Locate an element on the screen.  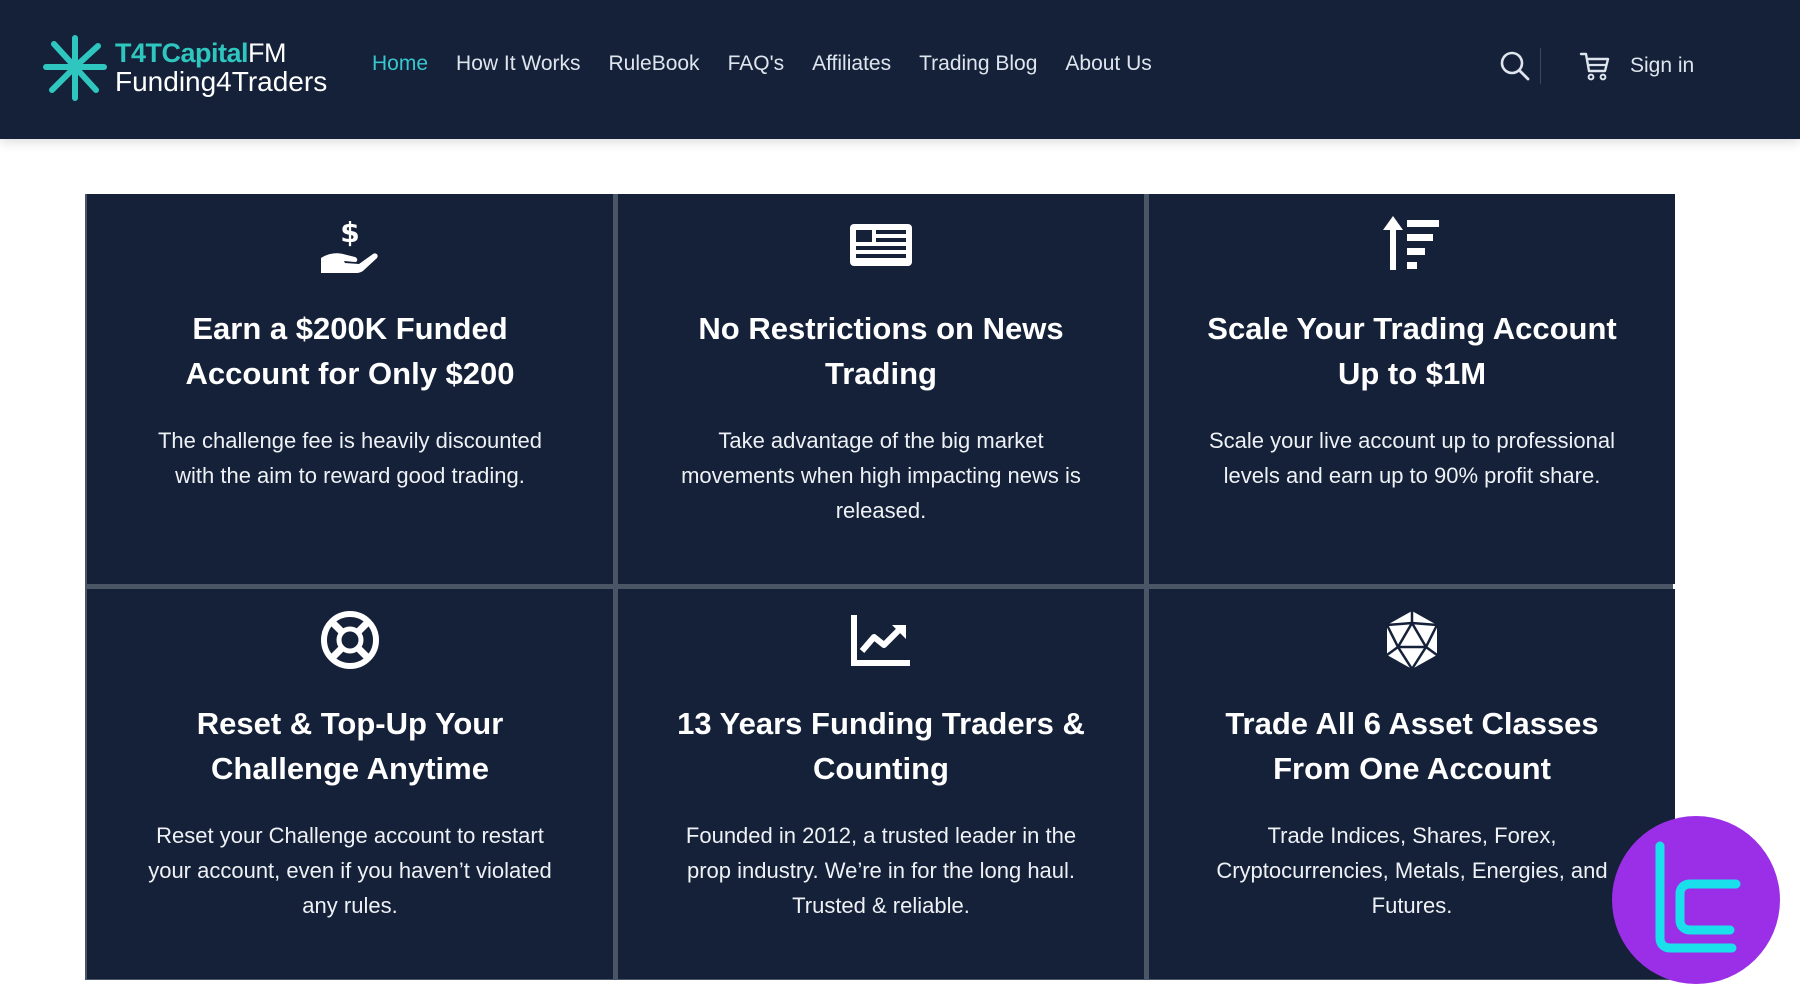
nav-trading-blog: Trading Blog is located at coordinates (978, 64).